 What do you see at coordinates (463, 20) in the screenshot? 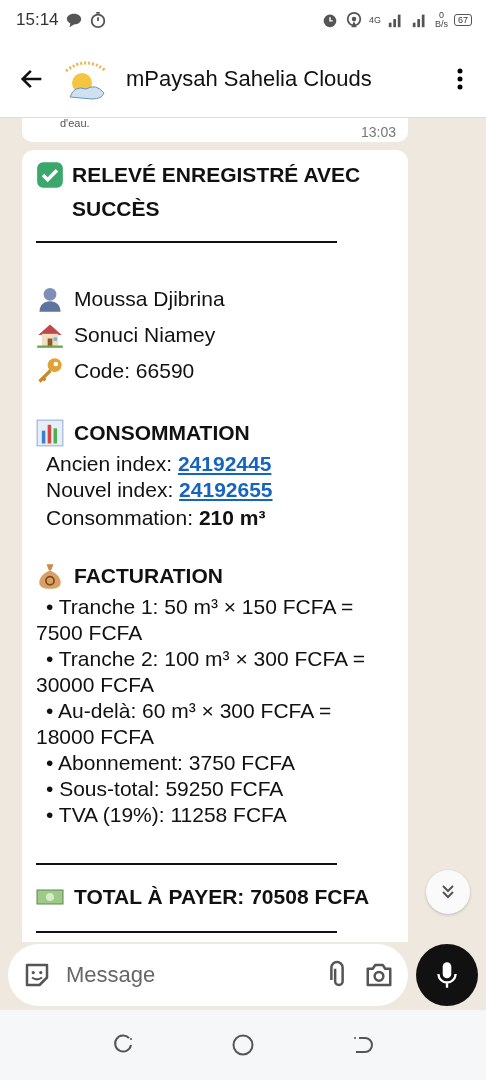
I see `battery-level: 67` at bounding box center [463, 20].